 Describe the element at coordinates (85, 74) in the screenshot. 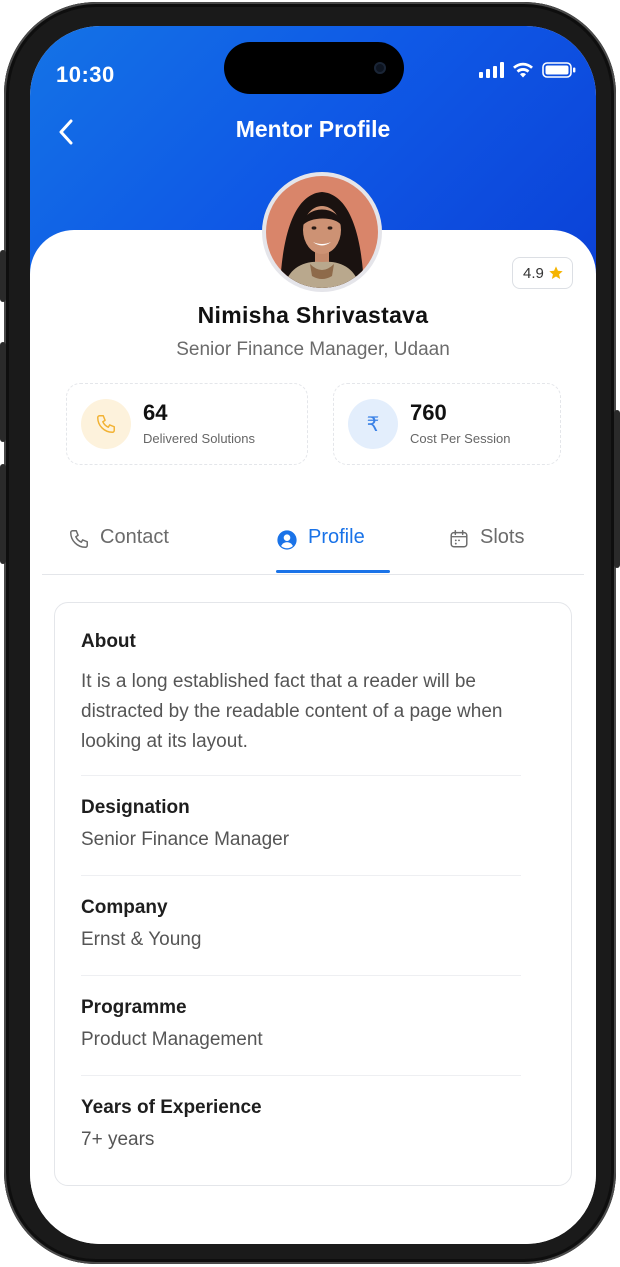

I see `status-time: 10:30` at that location.